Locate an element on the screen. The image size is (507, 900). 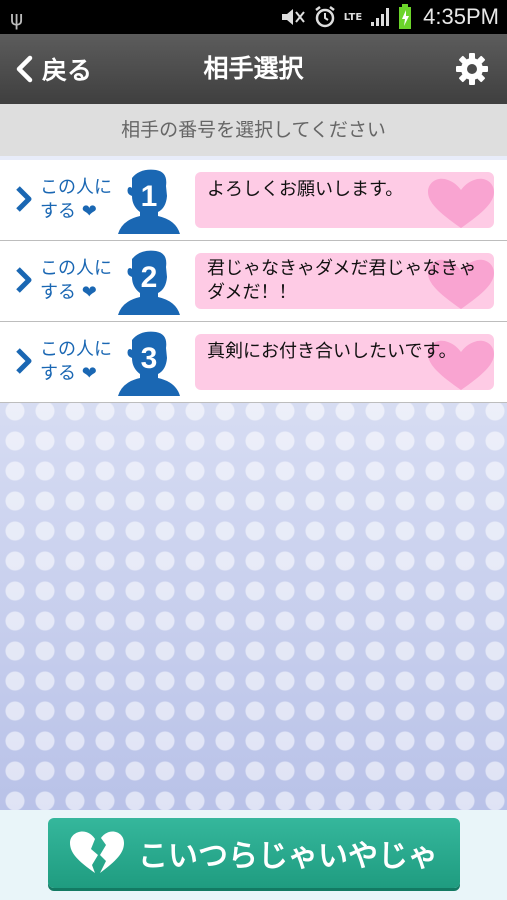
person-silhouette-icon: 3 is located at coordinates (149, 363).